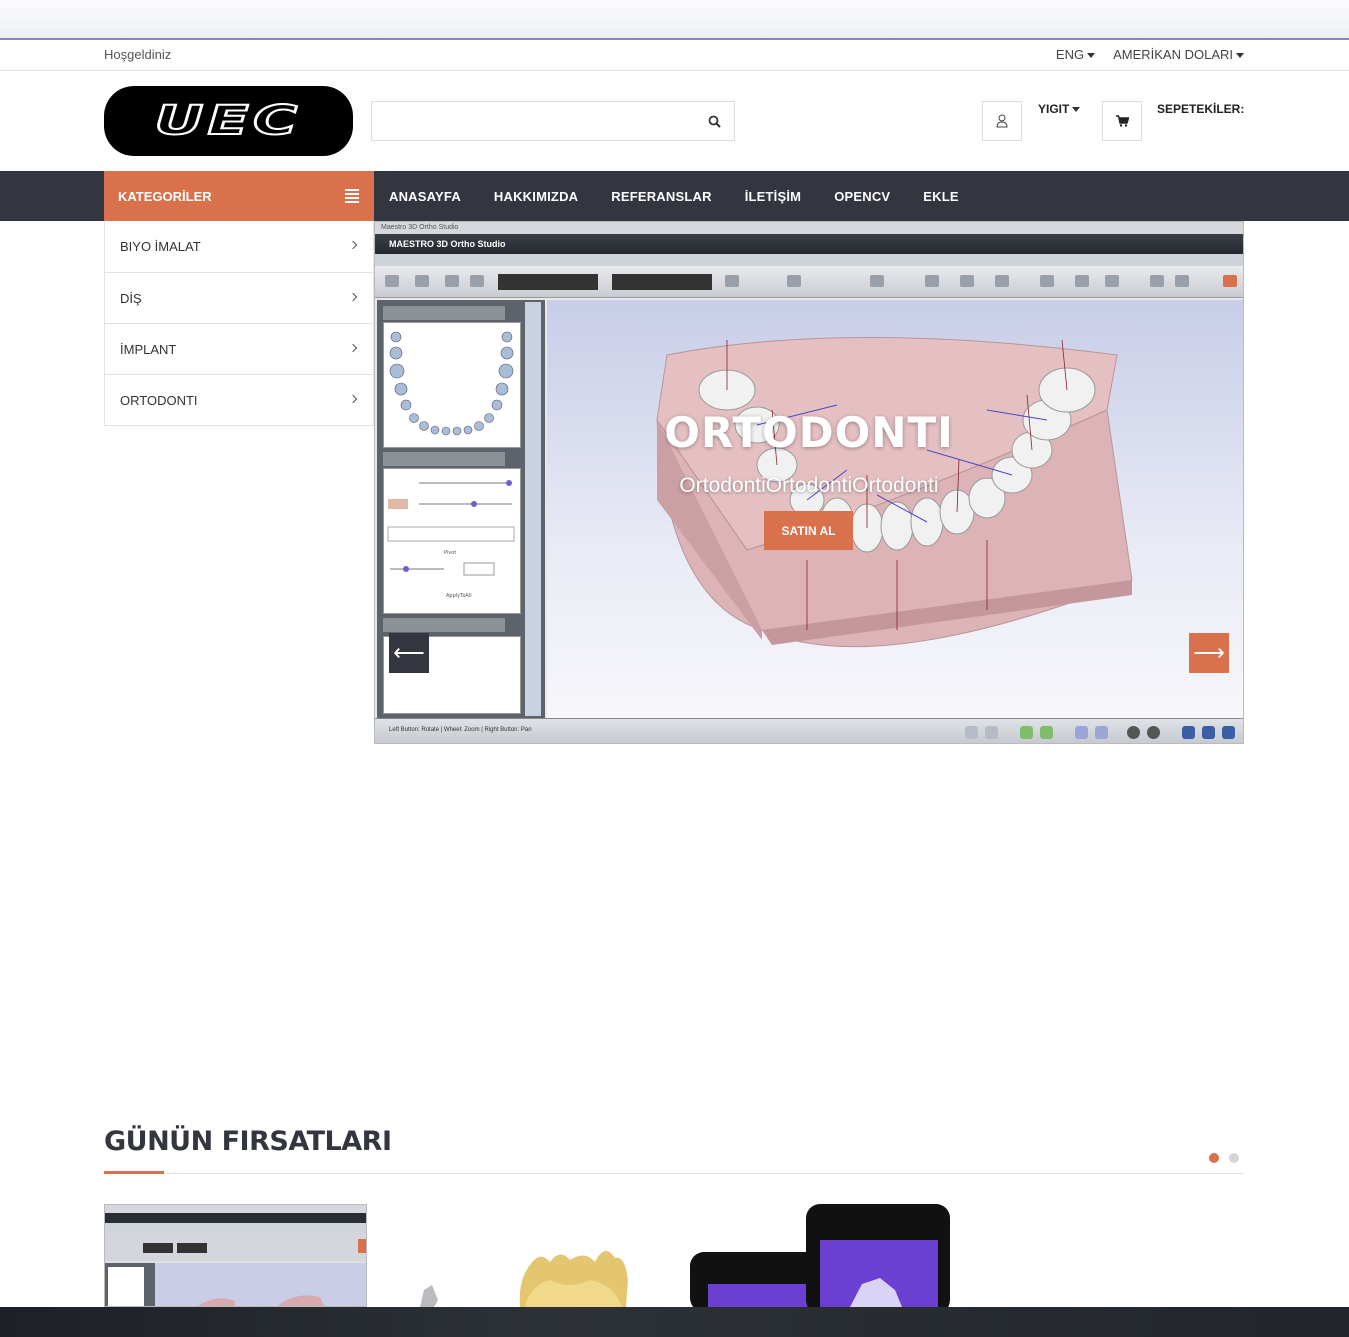 This screenshot has width=1349, height=1337. I want to click on account-button, so click(1002, 121).